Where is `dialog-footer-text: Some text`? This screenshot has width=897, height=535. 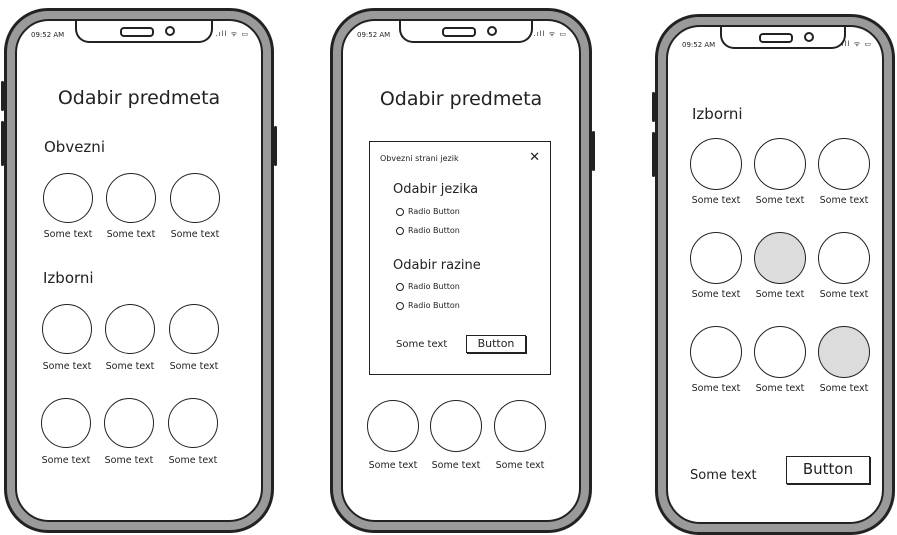 dialog-footer-text: Some text is located at coordinates (422, 344).